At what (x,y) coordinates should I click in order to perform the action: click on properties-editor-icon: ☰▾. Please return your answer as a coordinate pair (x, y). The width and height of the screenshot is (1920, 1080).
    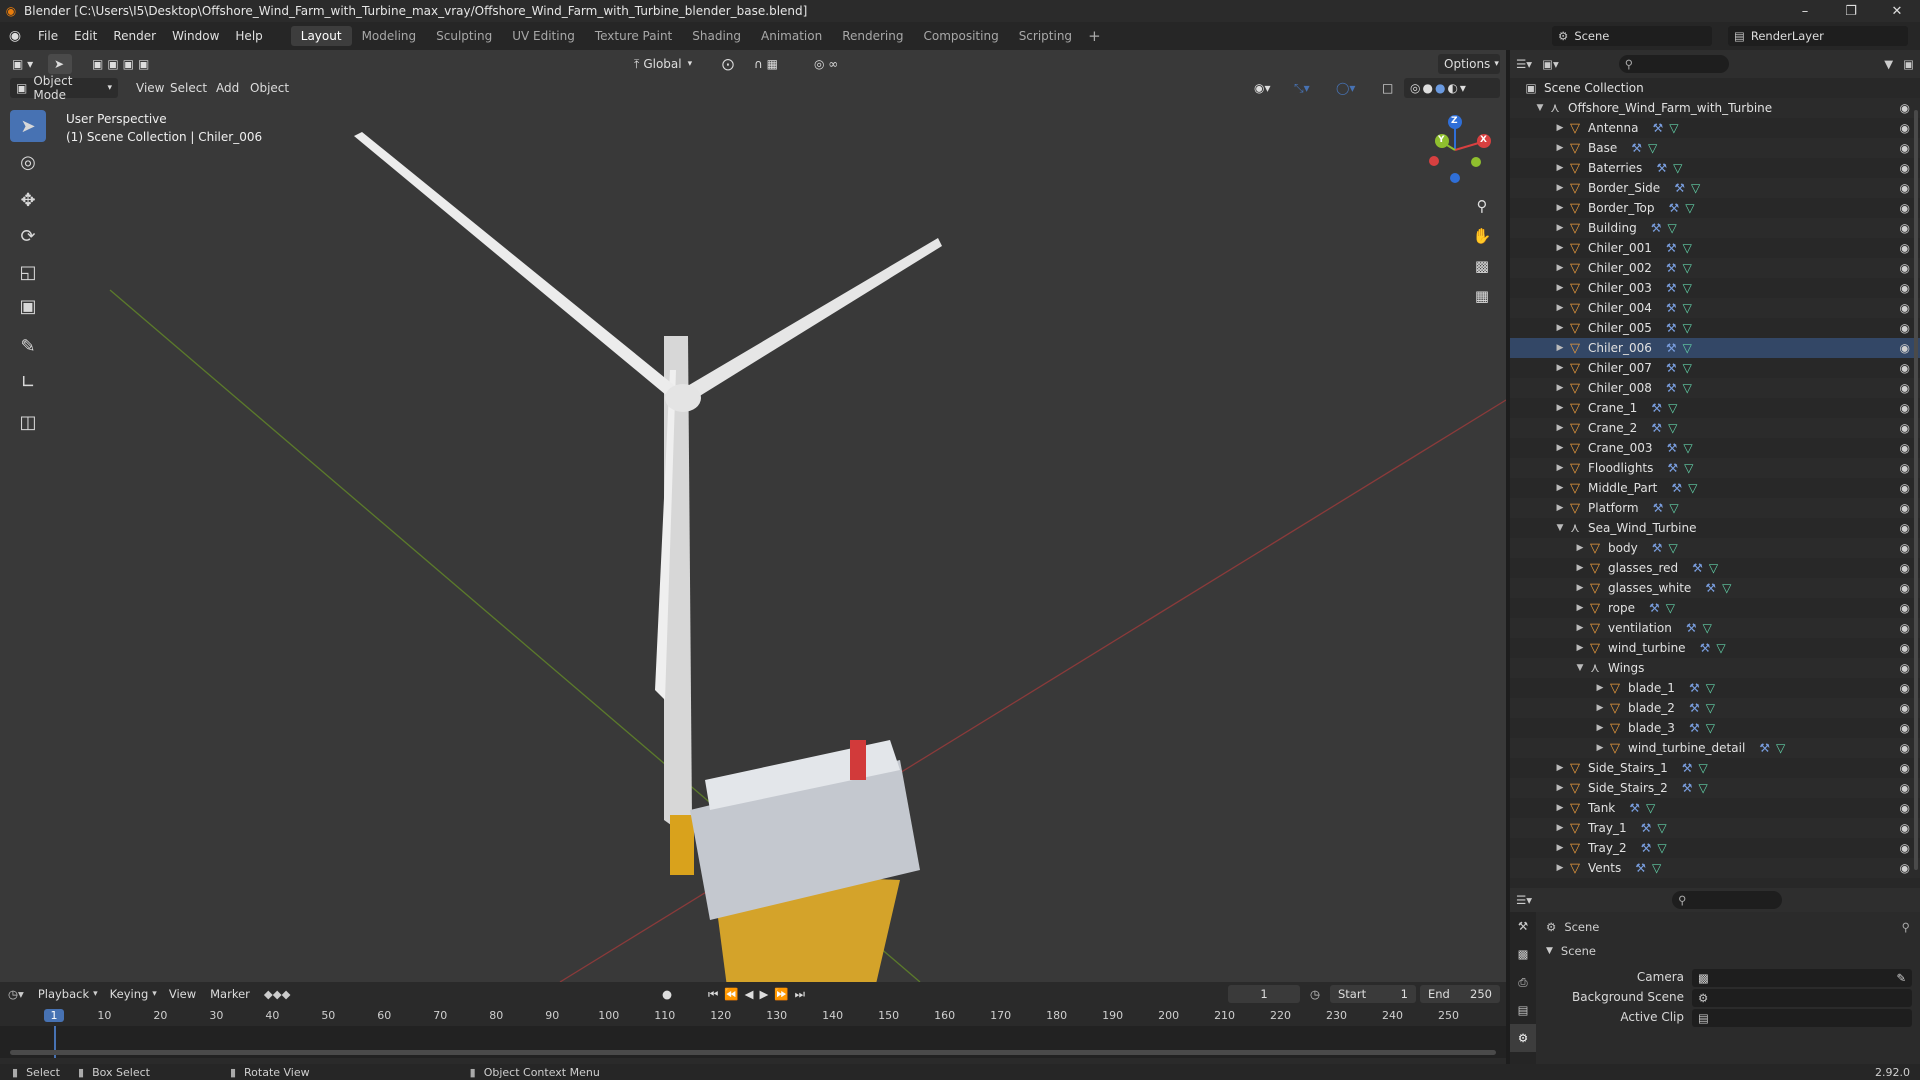
    Looking at the image, I should click on (1524, 900).